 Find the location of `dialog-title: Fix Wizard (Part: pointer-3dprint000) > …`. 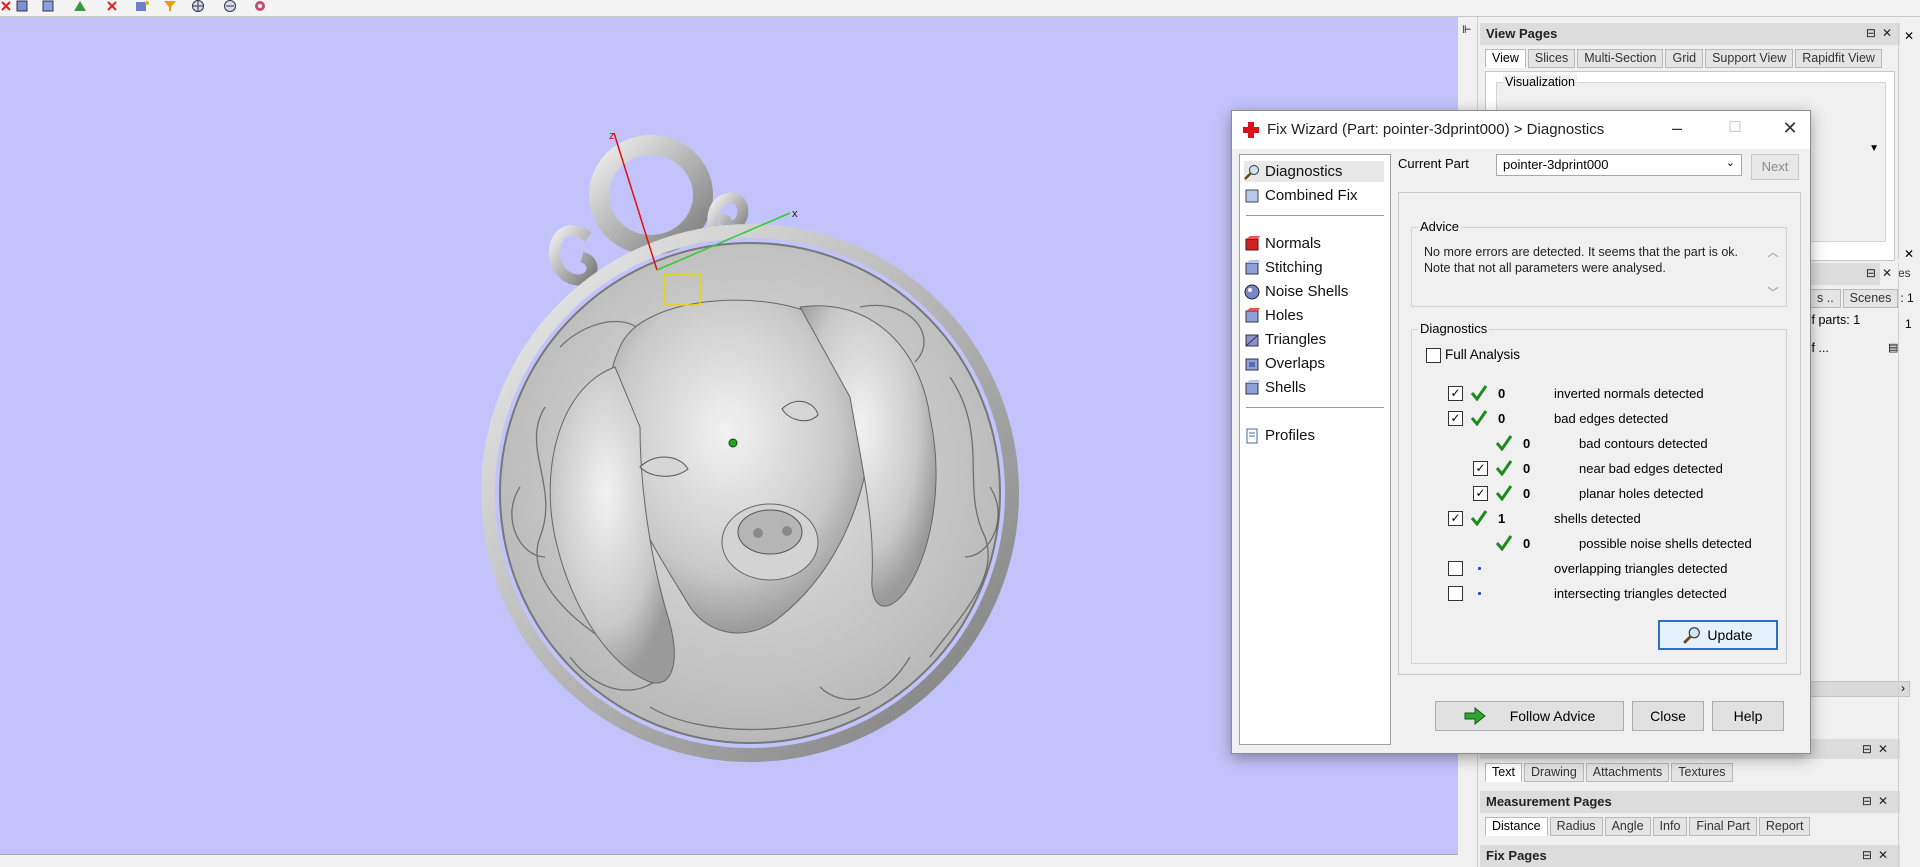

dialog-title: Fix Wizard (Part: pointer-3dprint000) > … is located at coordinates (1436, 129).